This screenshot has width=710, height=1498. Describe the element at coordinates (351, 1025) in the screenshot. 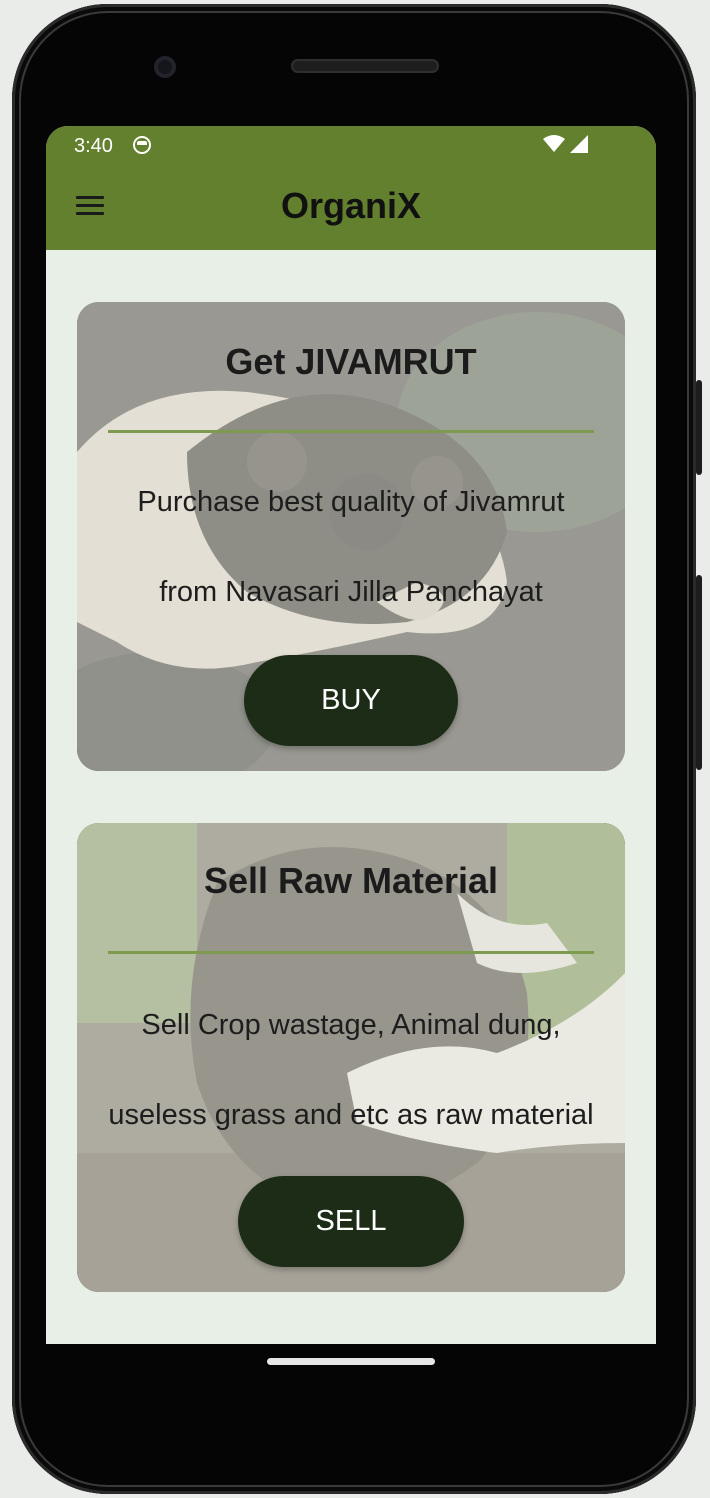

I see `card-description-line-1: Sell Crop wastage, Animal dung,` at that location.